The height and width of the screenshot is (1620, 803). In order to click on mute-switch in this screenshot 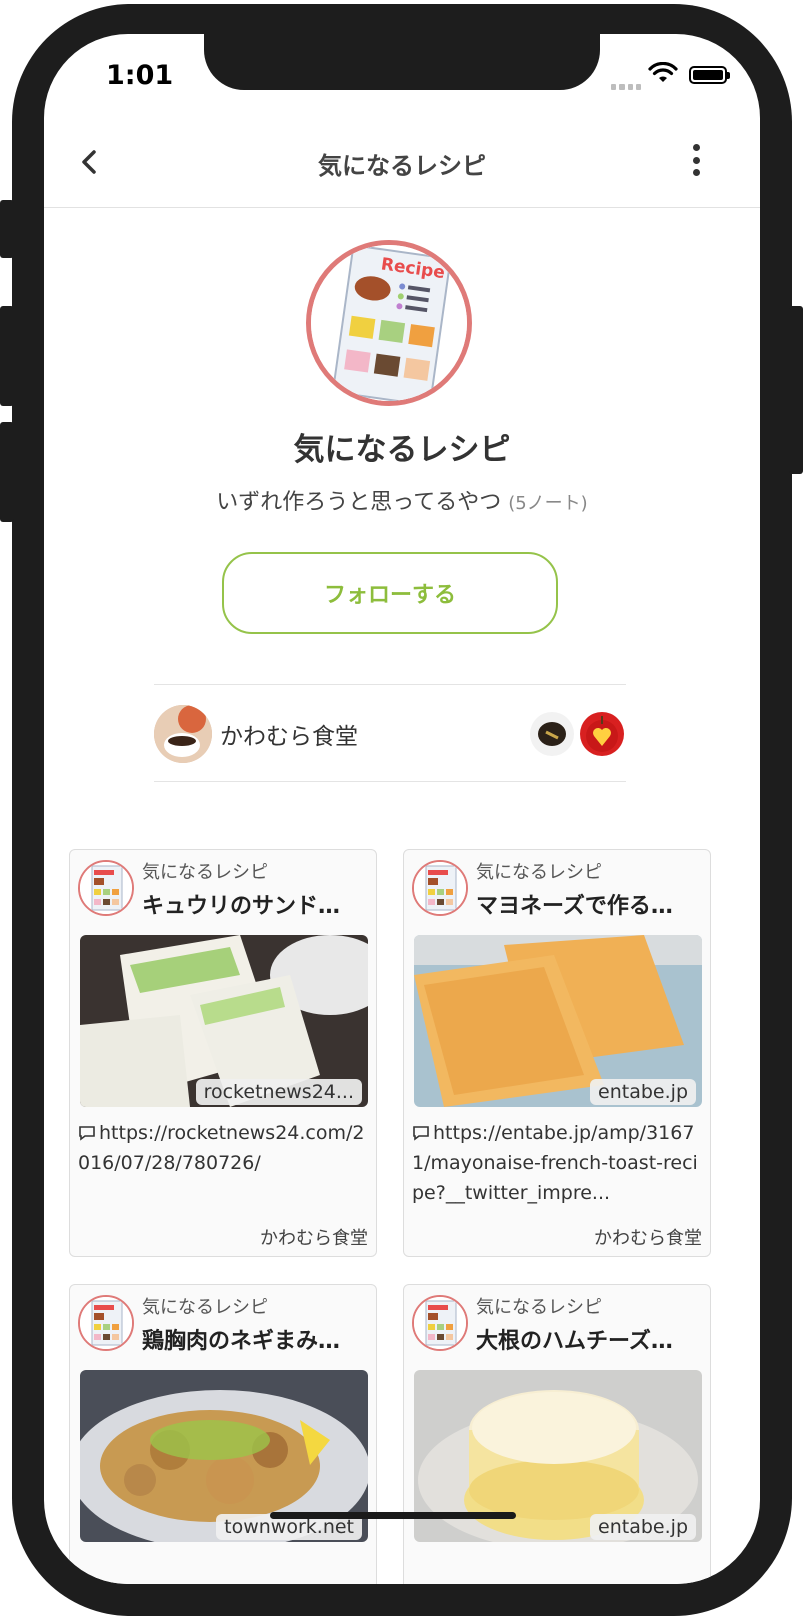, I will do `click(7, 229)`.